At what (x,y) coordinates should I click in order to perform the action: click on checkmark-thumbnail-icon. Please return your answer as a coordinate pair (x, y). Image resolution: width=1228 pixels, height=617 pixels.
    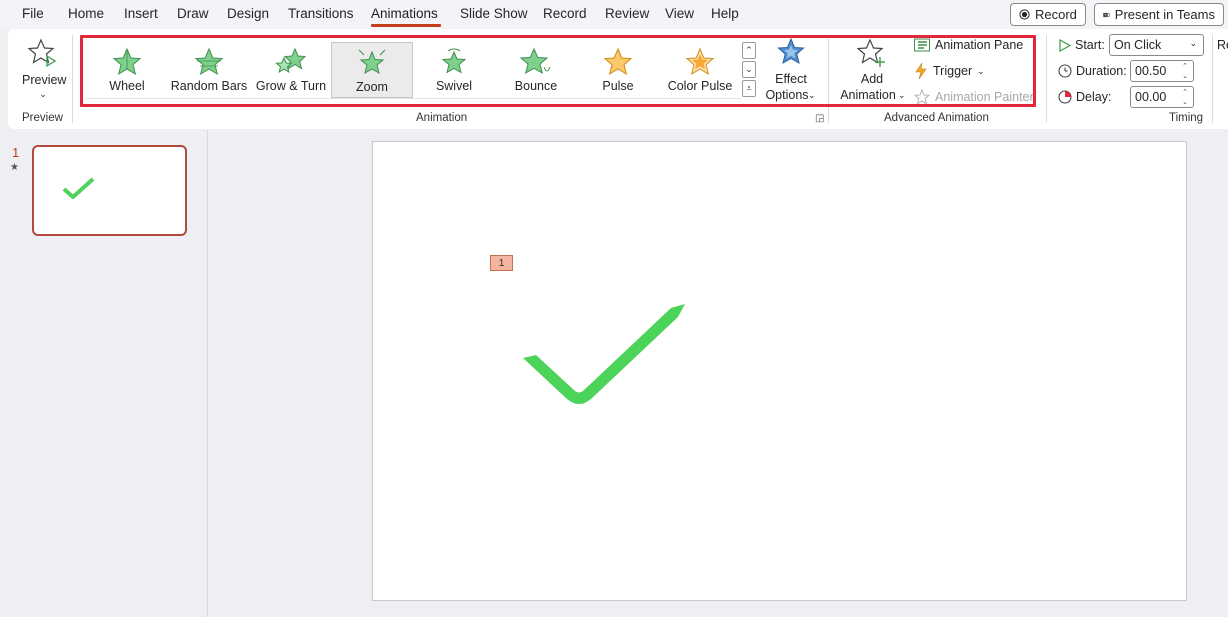
    Looking at the image, I should click on (78, 188).